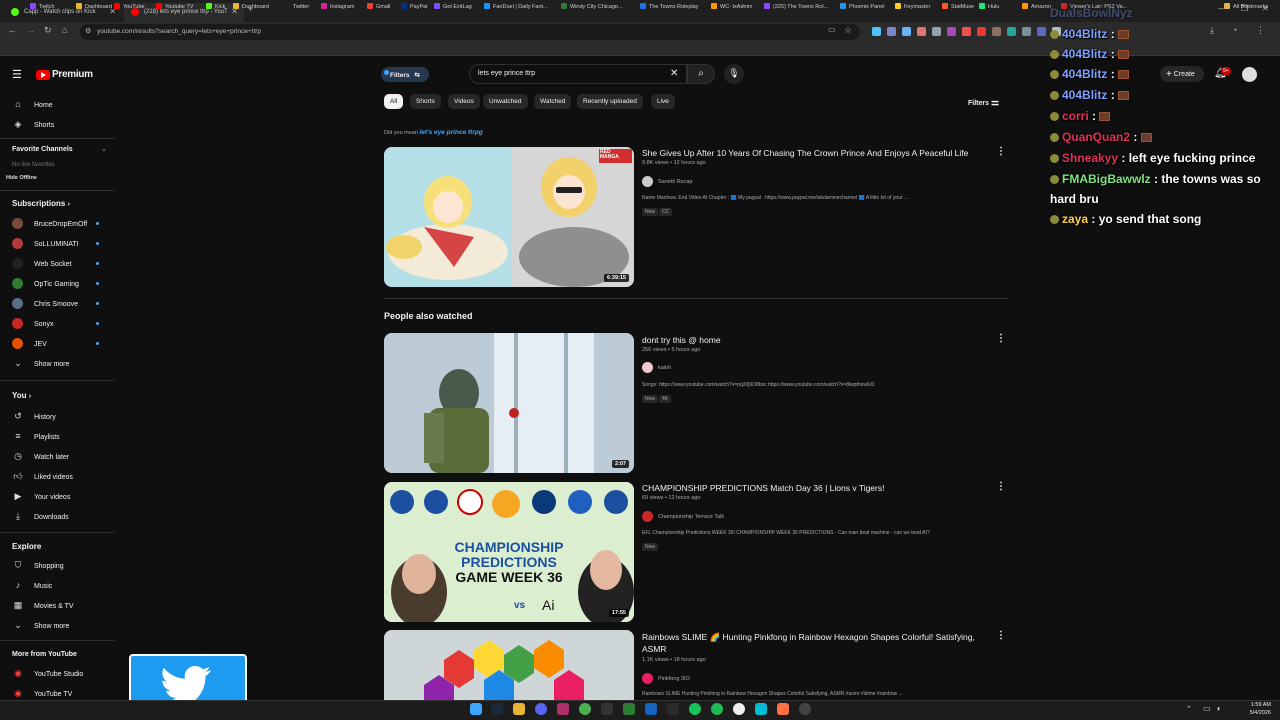  Describe the element at coordinates (1234, 30) in the screenshot. I see `profile-icon: ◔` at that location.